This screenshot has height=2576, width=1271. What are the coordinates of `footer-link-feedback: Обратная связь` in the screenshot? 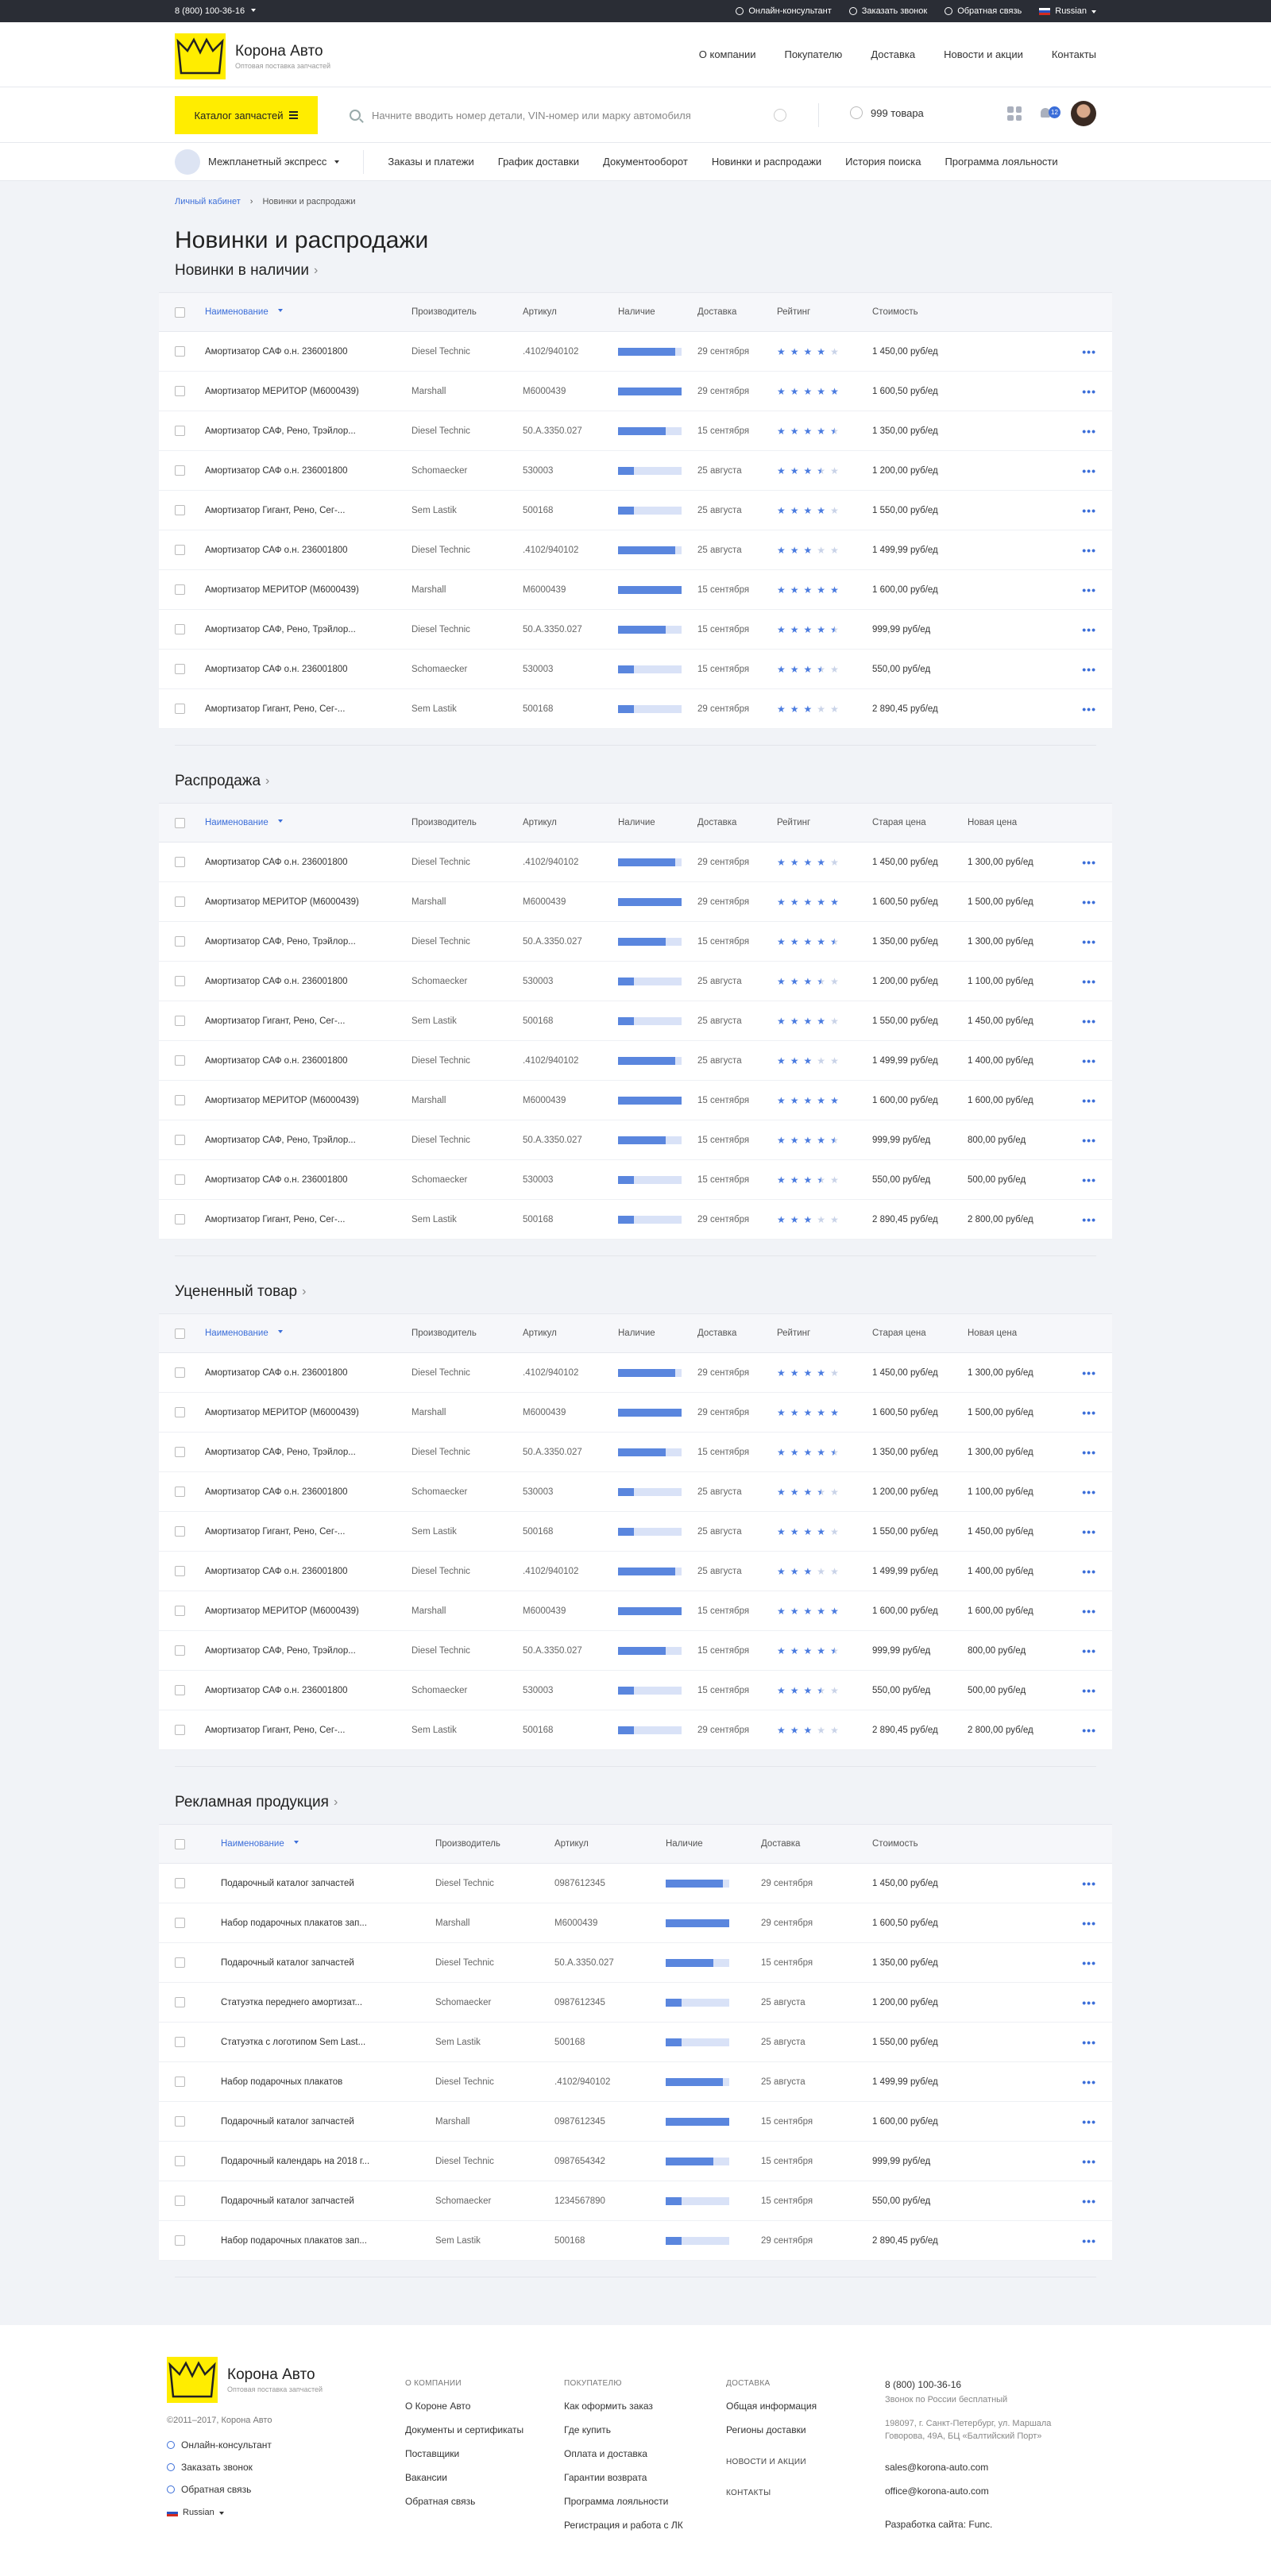 It's located at (245, 2489).